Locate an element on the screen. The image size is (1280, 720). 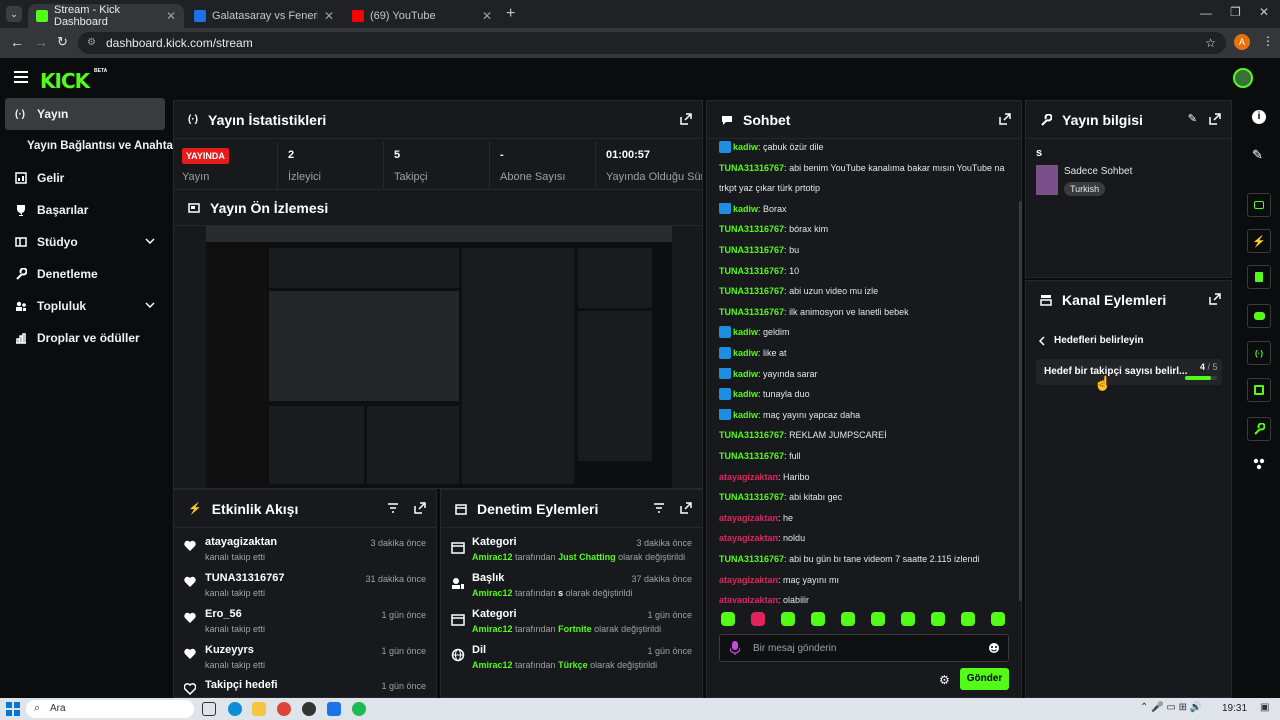
emoji-icon is located at coordinates (994, 648).